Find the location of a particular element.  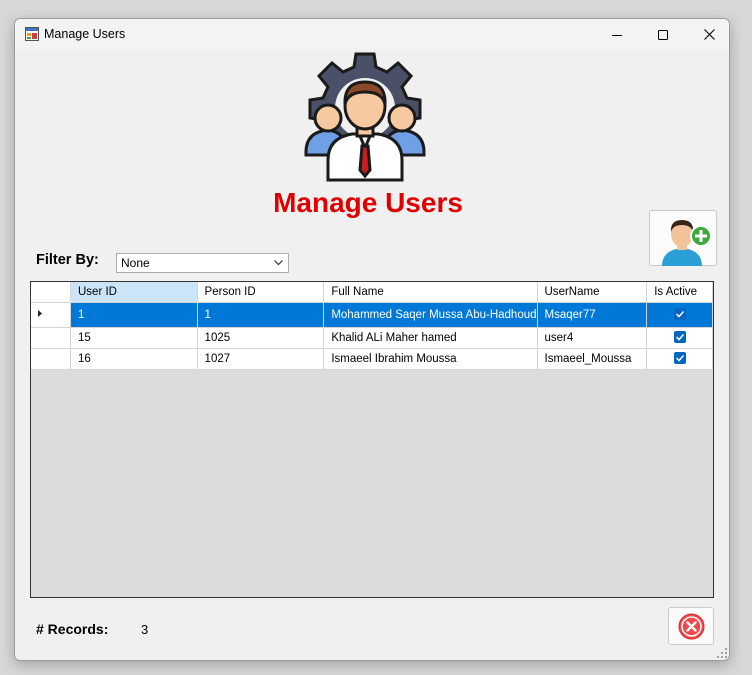

chevron-down-icon is located at coordinates (278, 263).